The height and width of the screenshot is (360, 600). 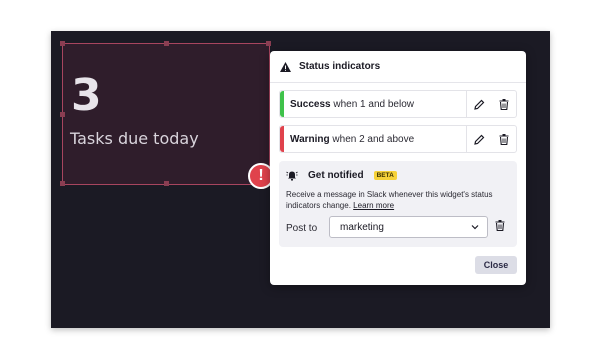 What do you see at coordinates (310, 104) in the screenshot?
I see `rule-name: Success` at bounding box center [310, 104].